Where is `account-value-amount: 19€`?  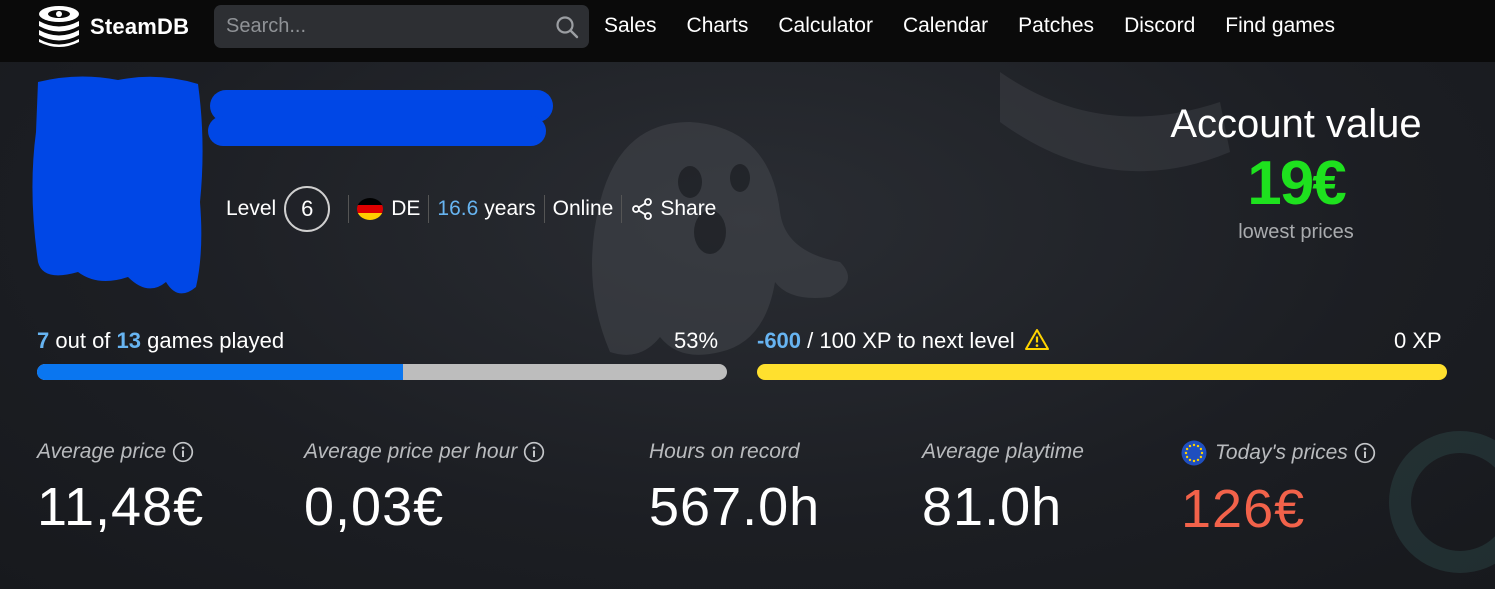 account-value-amount: 19€ is located at coordinates (1296, 183).